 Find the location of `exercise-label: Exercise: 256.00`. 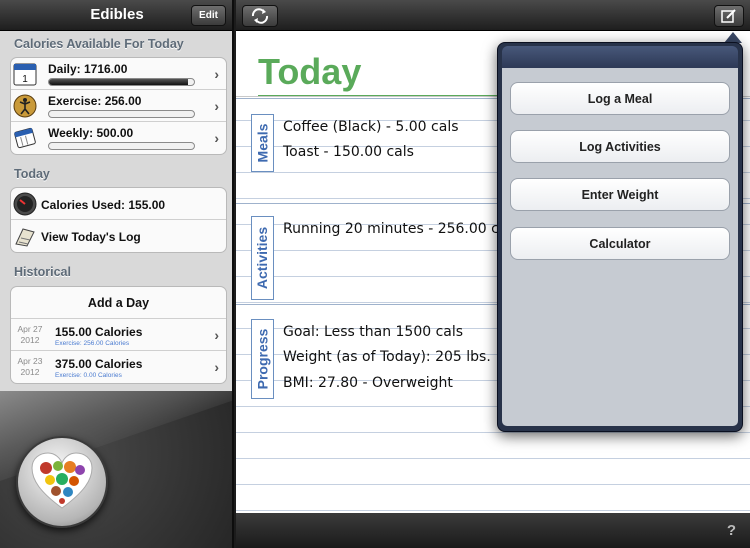

exercise-label: Exercise: 256.00 is located at coordinates (95, 101).